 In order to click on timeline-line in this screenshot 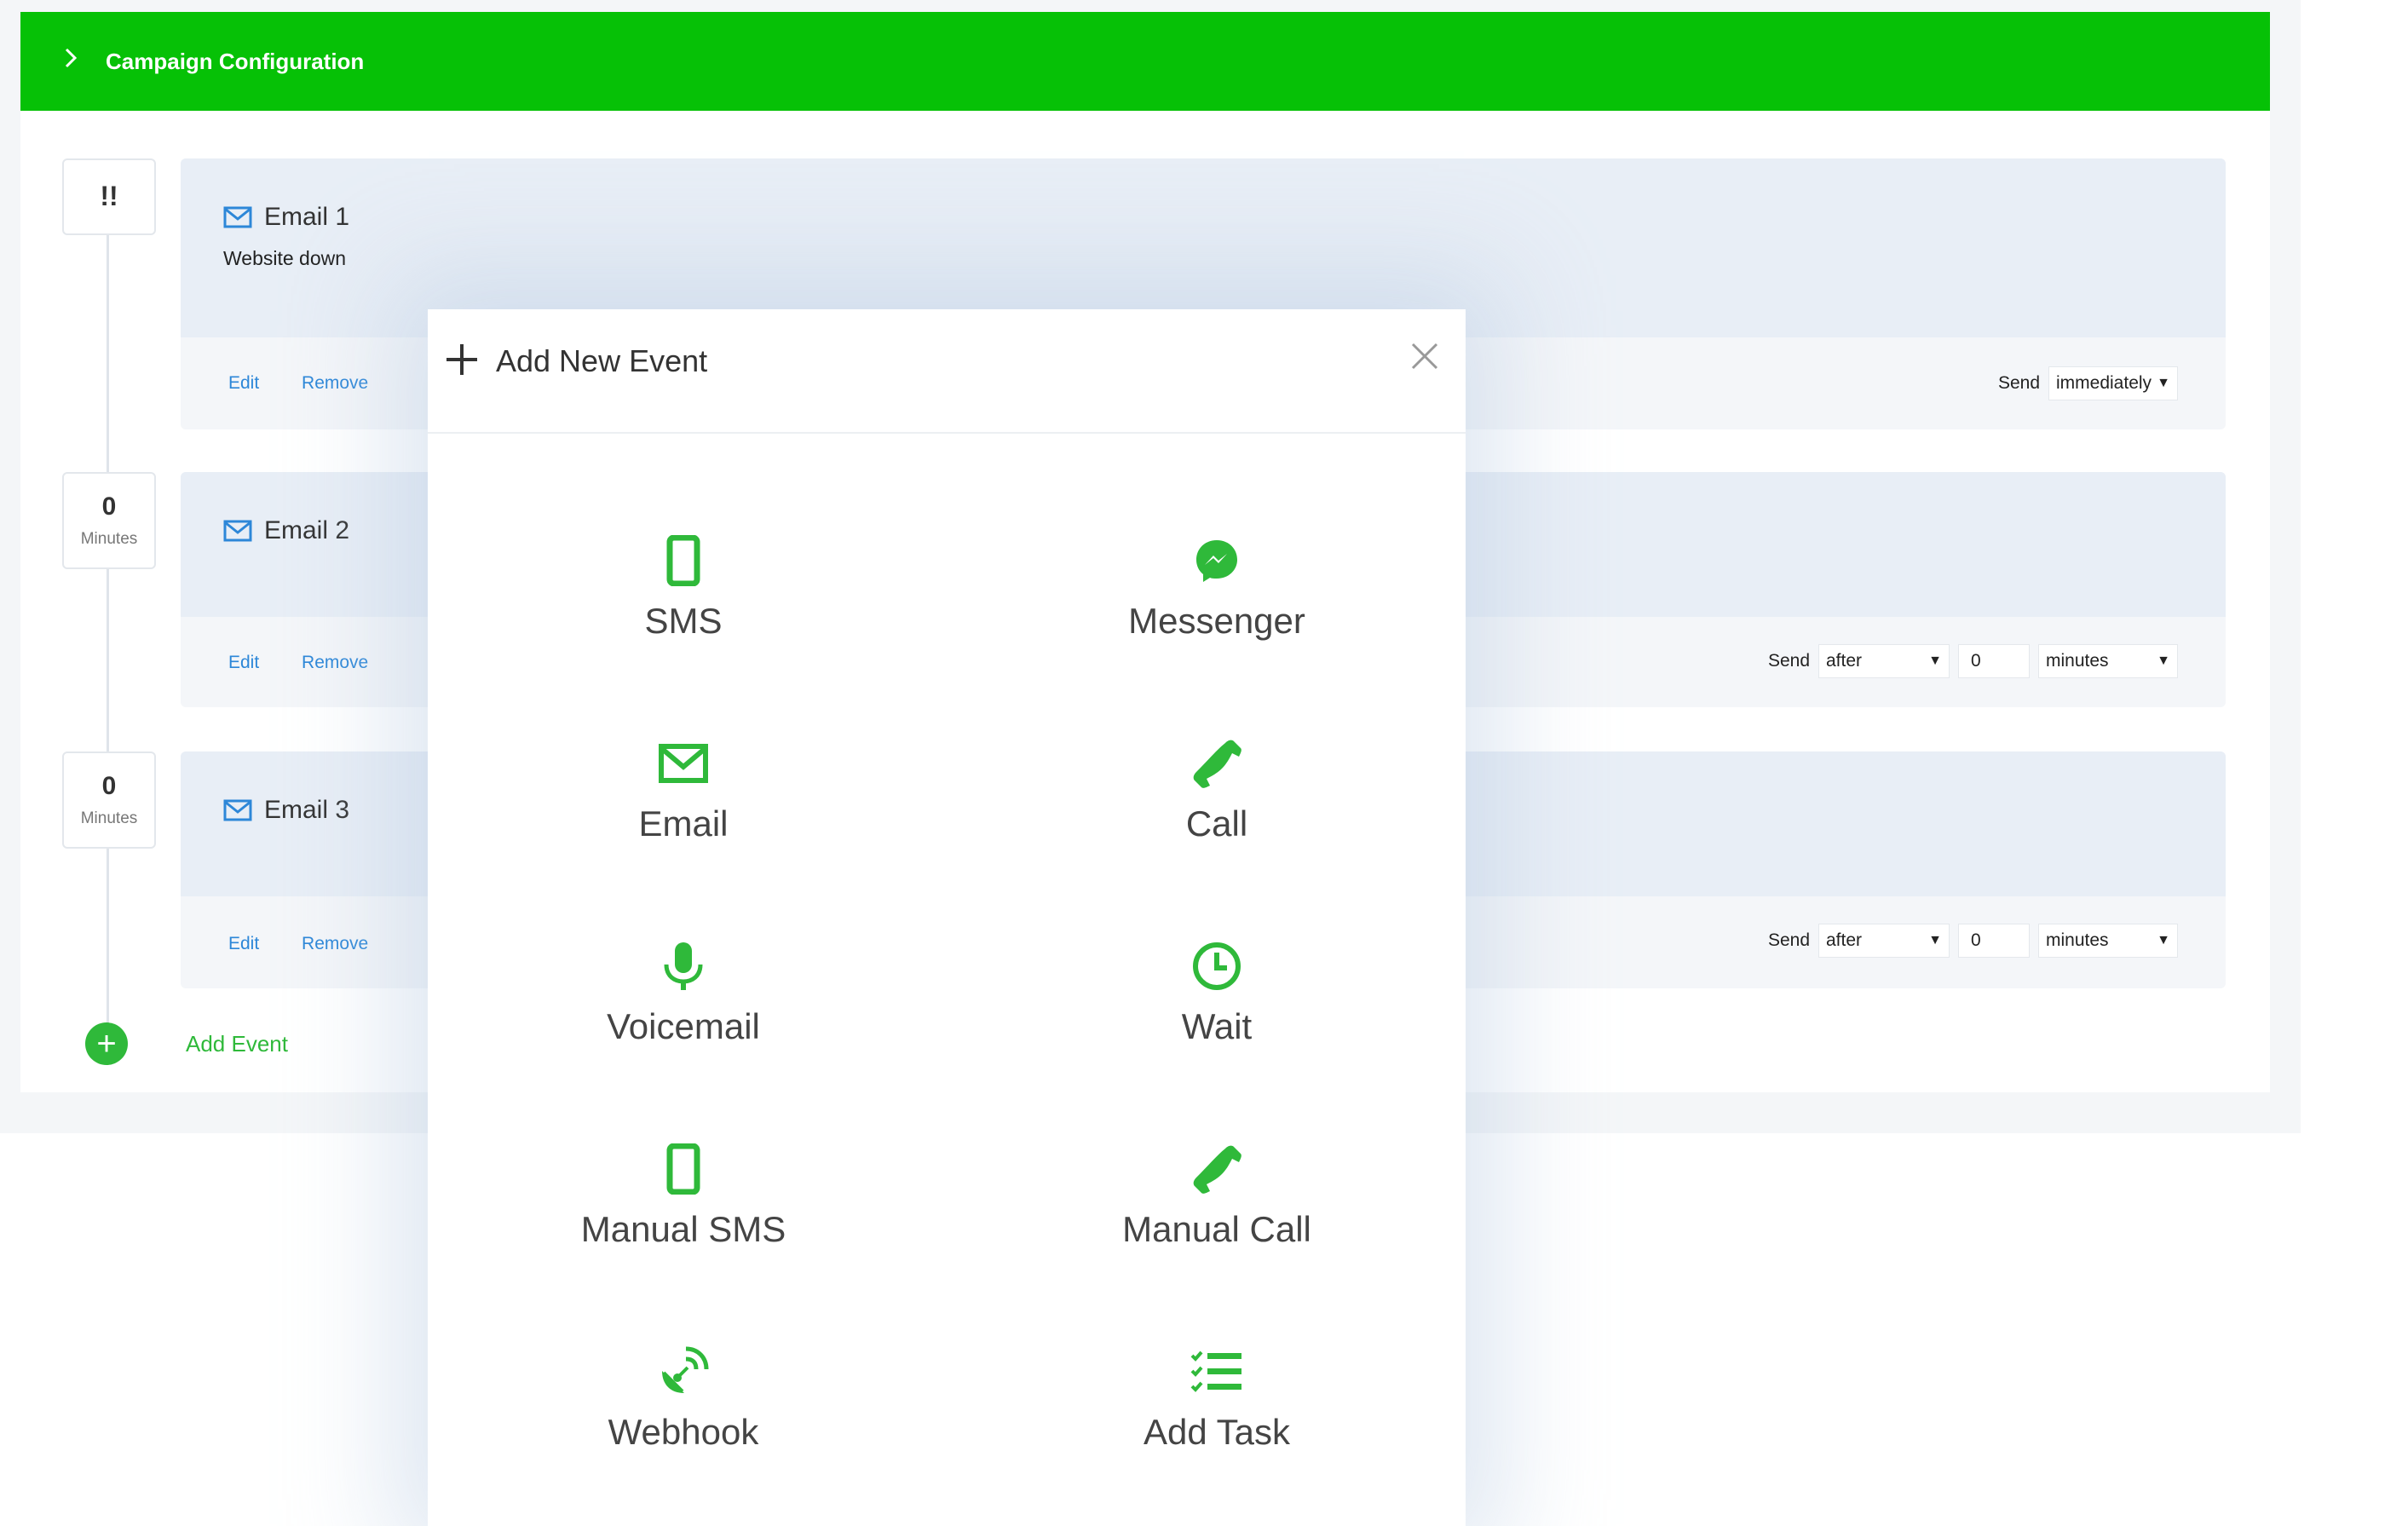, I will do `click(108, 634)`.